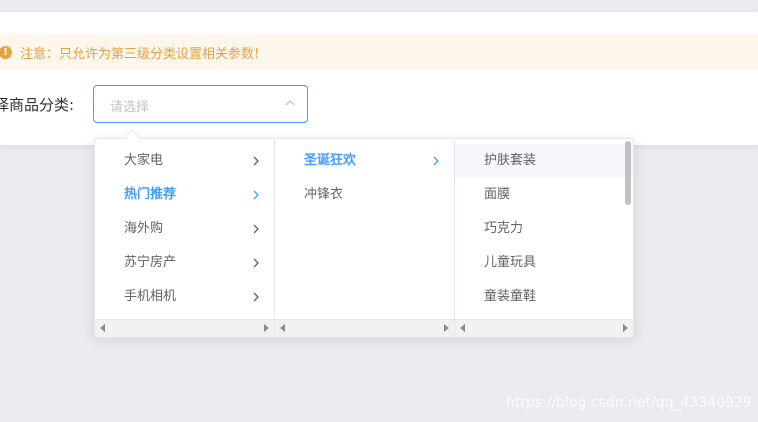 This screenshot has height=422, width=758. Describe the element at coordinates (544, 195) in the screenshot. I see `cascader-option: 面膜` at that location.